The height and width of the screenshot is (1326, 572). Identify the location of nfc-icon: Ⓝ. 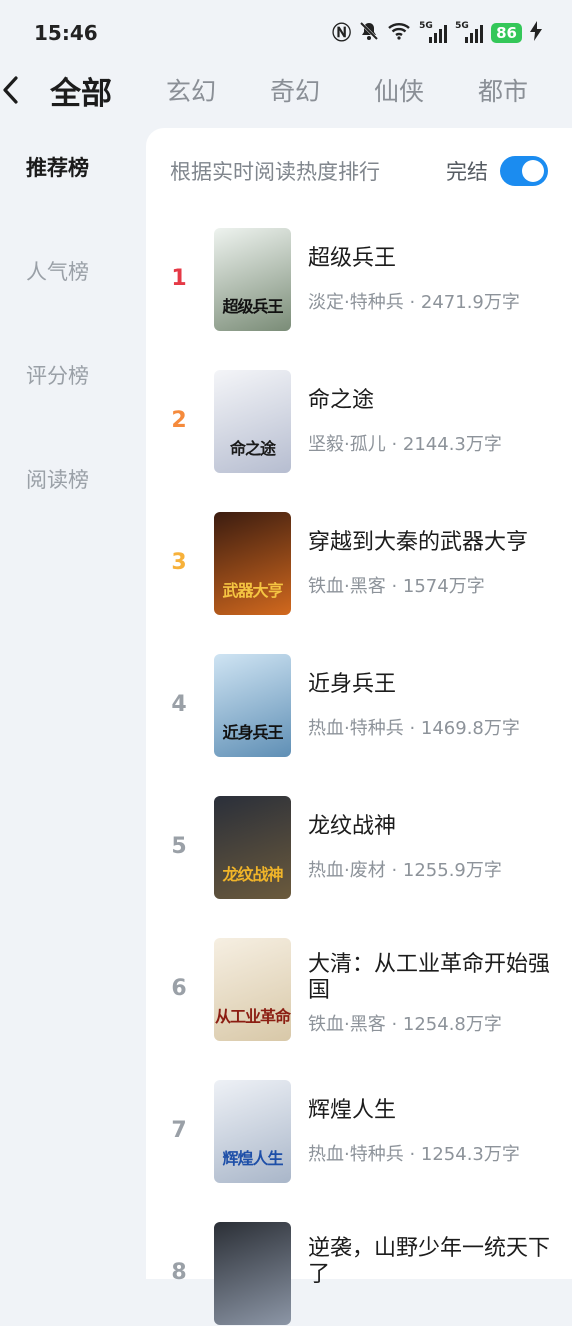
(342, 32).